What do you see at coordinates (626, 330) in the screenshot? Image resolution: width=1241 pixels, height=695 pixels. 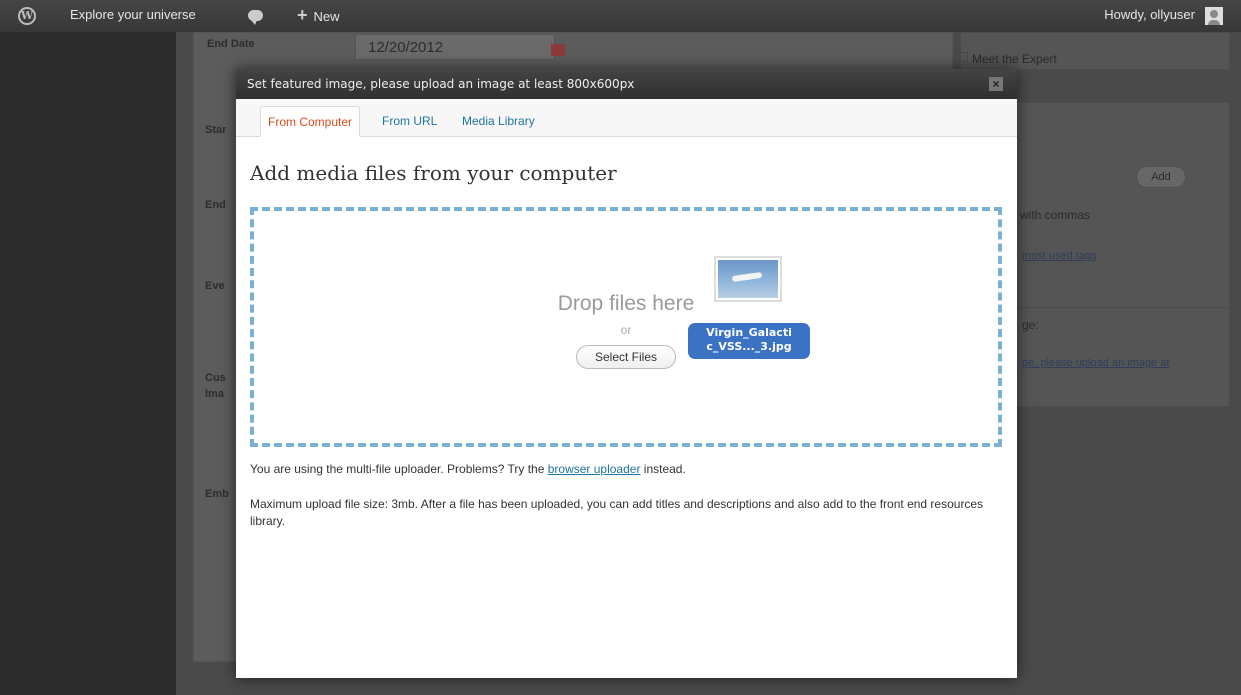 I see `or-text: or` at bounding box center [626, 330].